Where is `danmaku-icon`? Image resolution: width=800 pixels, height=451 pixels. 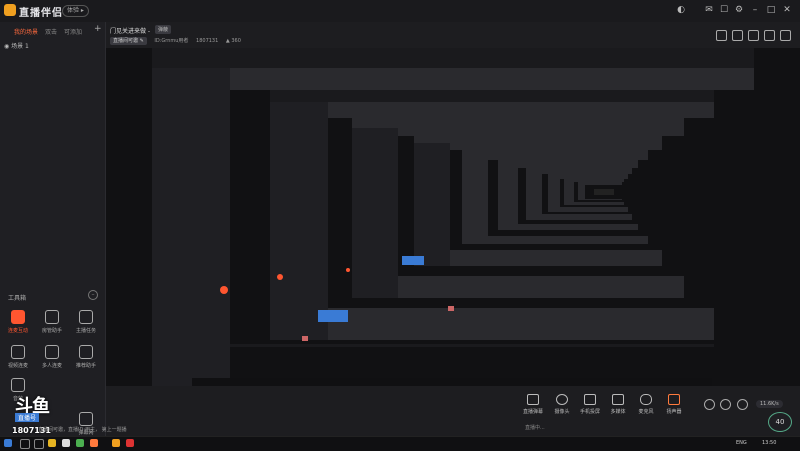 danmaku-icon is located at coordinates (533, 399).